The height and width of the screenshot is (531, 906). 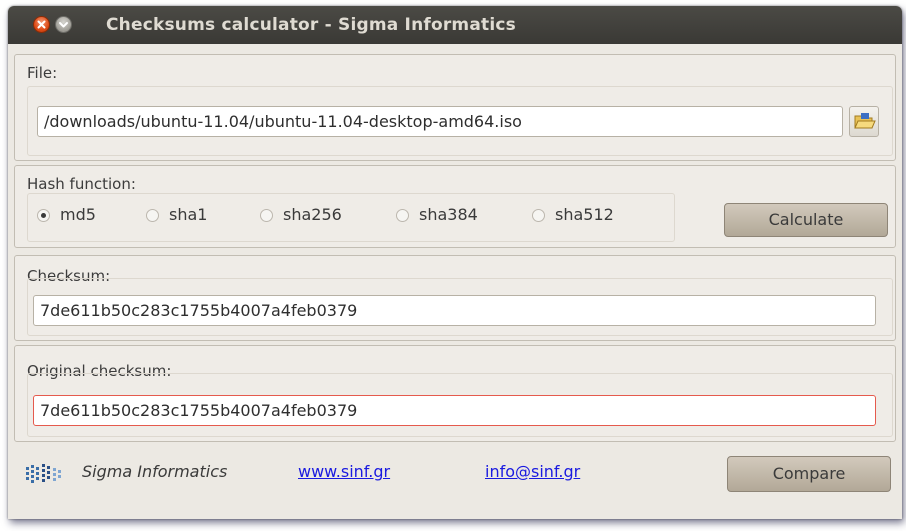 What do you see at coordinates (311, 25) in the screenshot?
I see `window-title: Checksums calculator - Sigma Informatics` at bounding box center [311, 25].